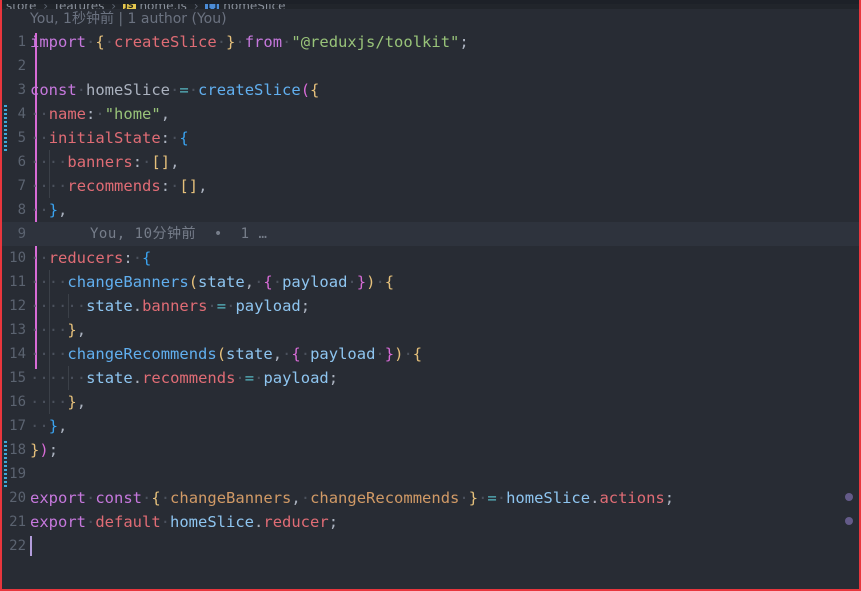 Image resolution: width=861 pixels, height=591 pixels. What do you see at coordinates (104, 162) in the screenshot?
I see `line-content: ····banners:·[],` at bounding box center [104, 162].